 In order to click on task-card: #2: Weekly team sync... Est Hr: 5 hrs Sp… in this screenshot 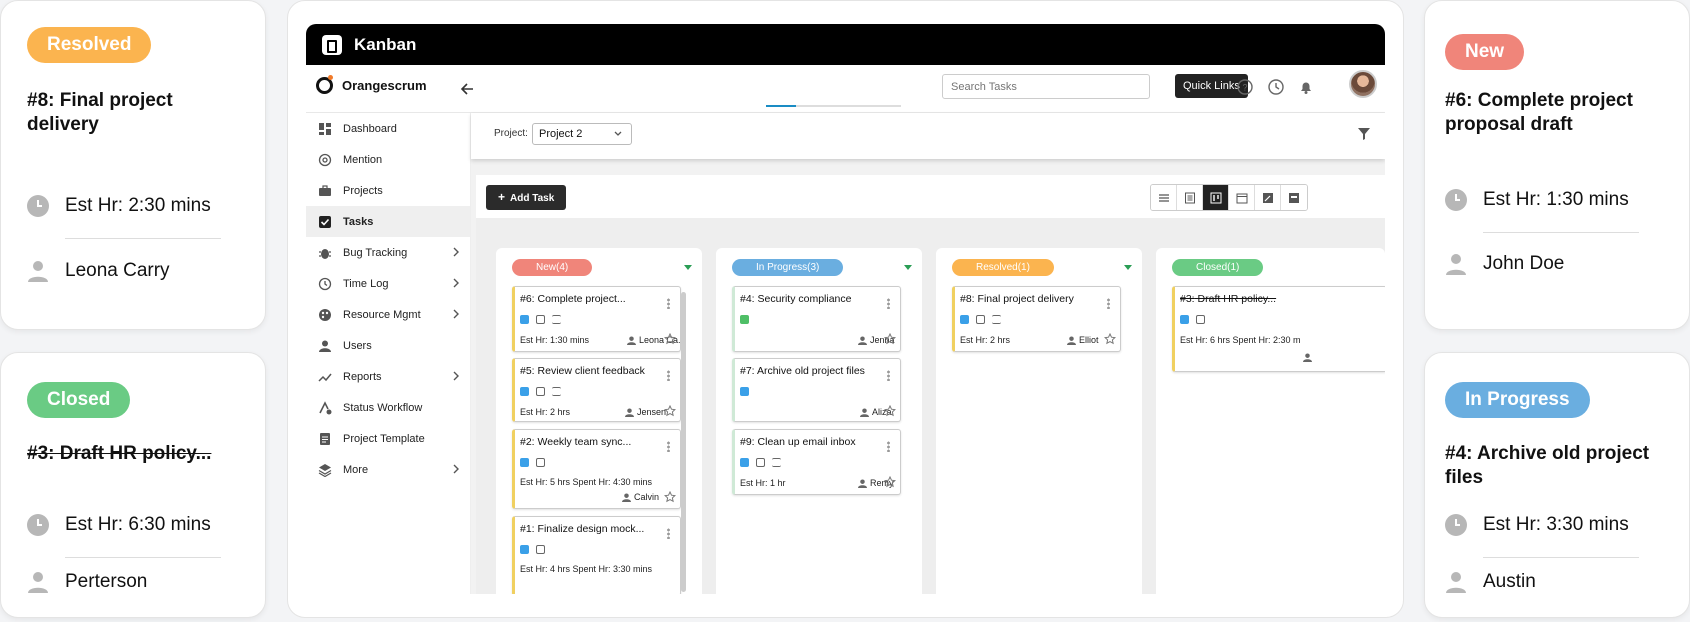, I will do `click(596, 469)`.